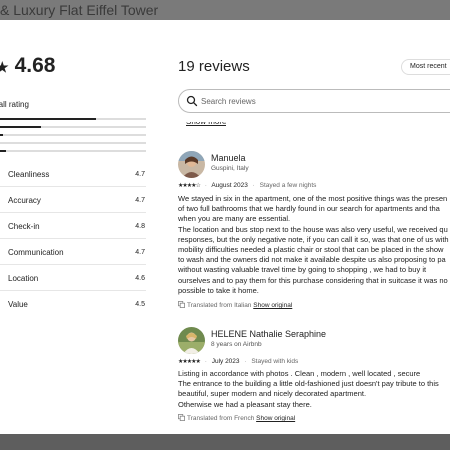  Describe the element at coordinates (219, 305) in the screenshot. I see `translated-from-label: Translated from Italian` at that location.